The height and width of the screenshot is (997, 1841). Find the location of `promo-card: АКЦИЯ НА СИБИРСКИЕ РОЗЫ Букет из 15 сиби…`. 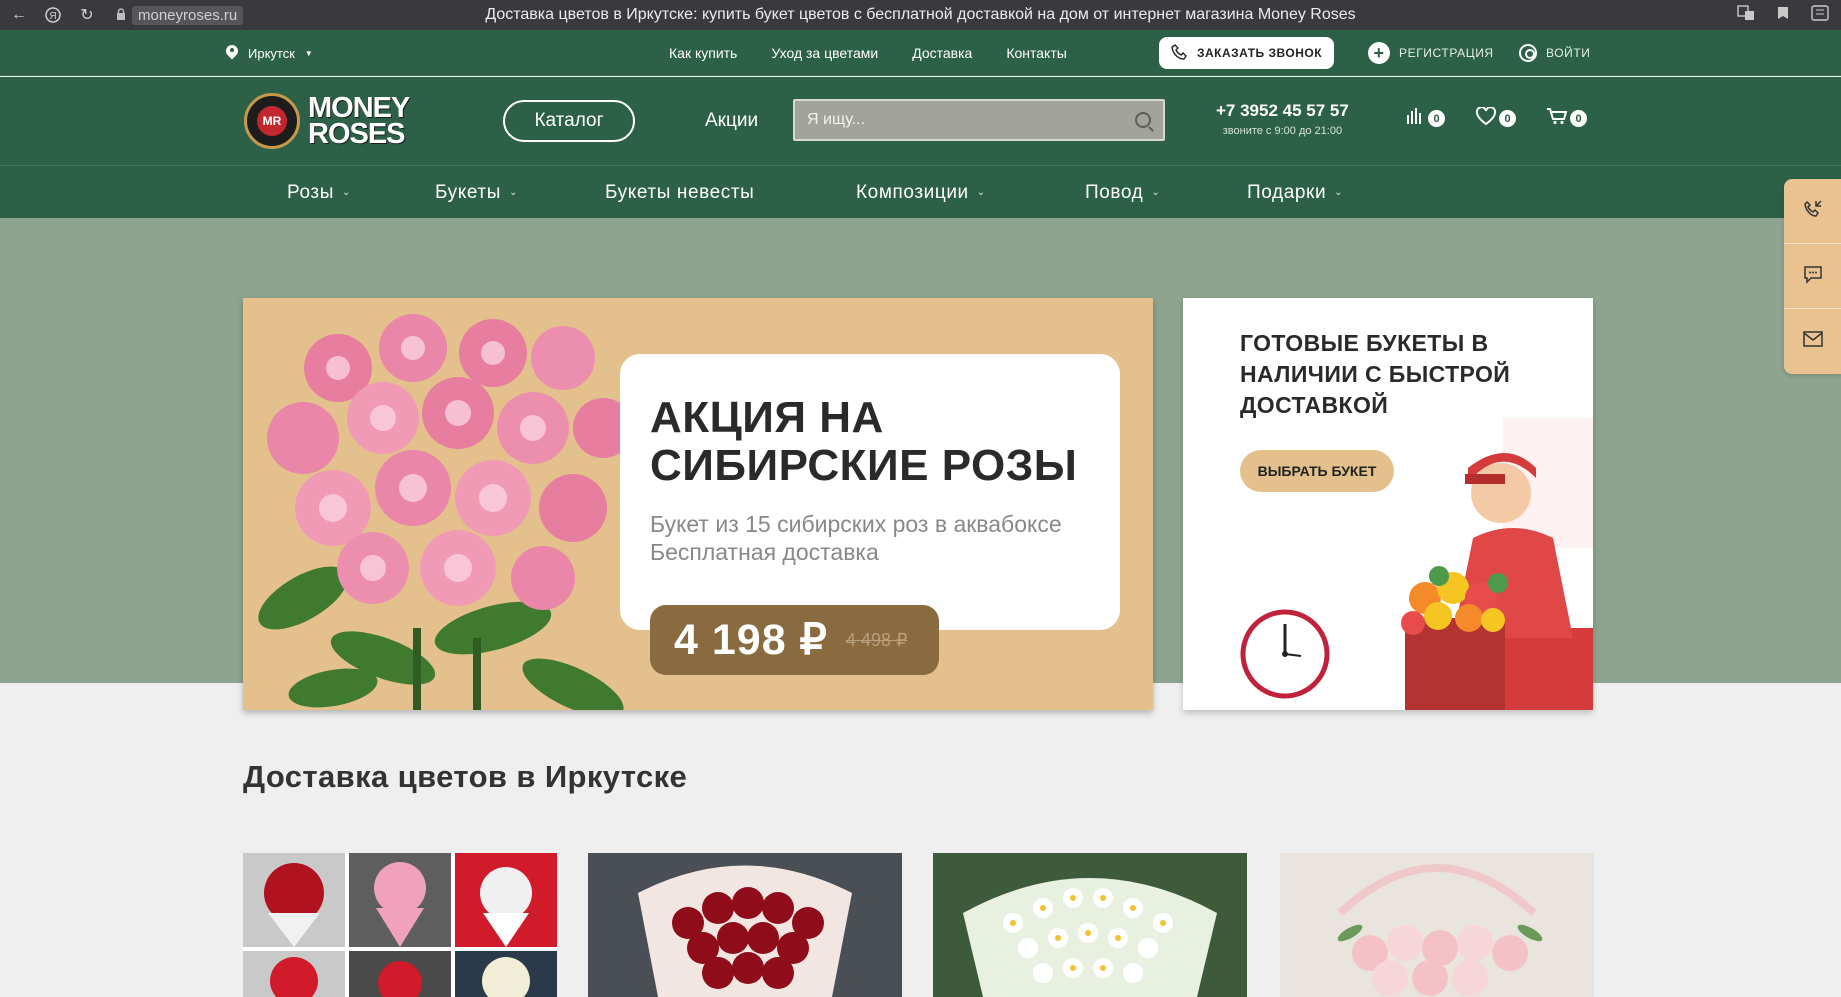

promo-card: АКЦИЯ НА СИБИРСКИЕ РОЗЫ Букет из 15 сиби… is located at coordinates (870, 492).